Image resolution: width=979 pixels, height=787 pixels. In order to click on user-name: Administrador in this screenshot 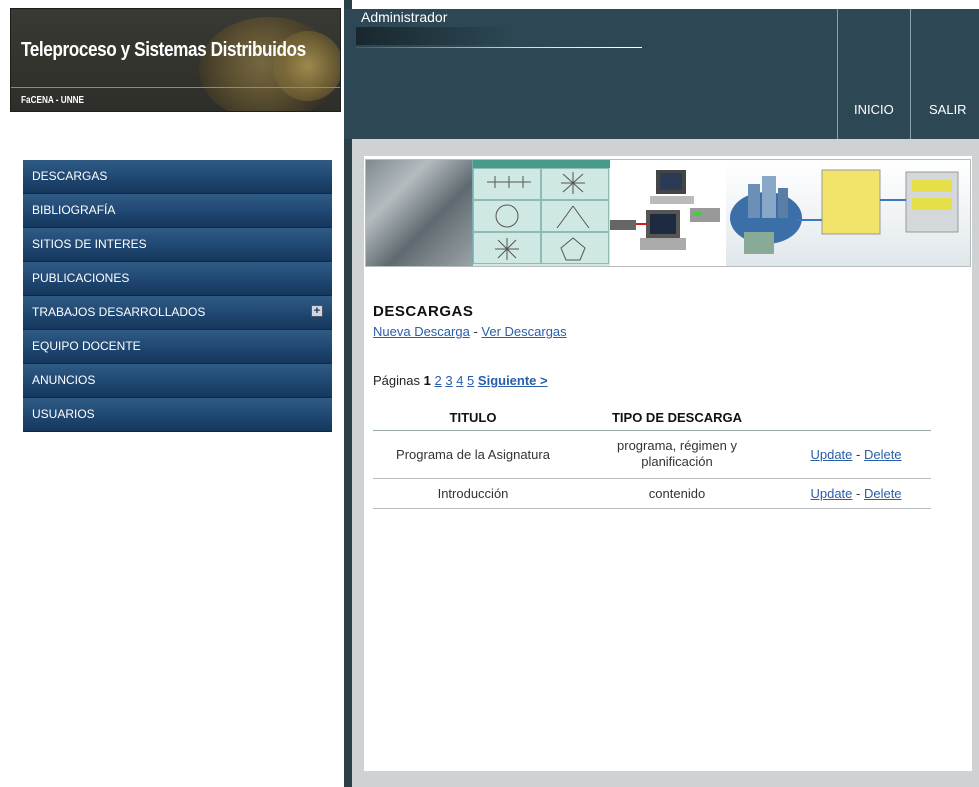, I will do `click(404, 17)`.